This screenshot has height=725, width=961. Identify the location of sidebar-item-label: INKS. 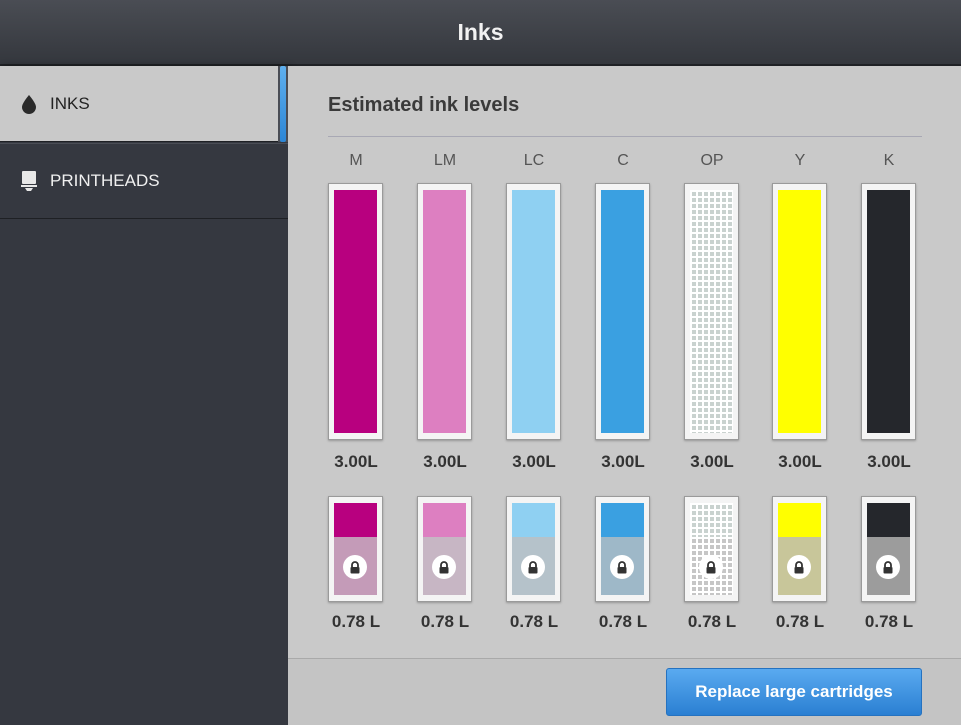
(70, 103).